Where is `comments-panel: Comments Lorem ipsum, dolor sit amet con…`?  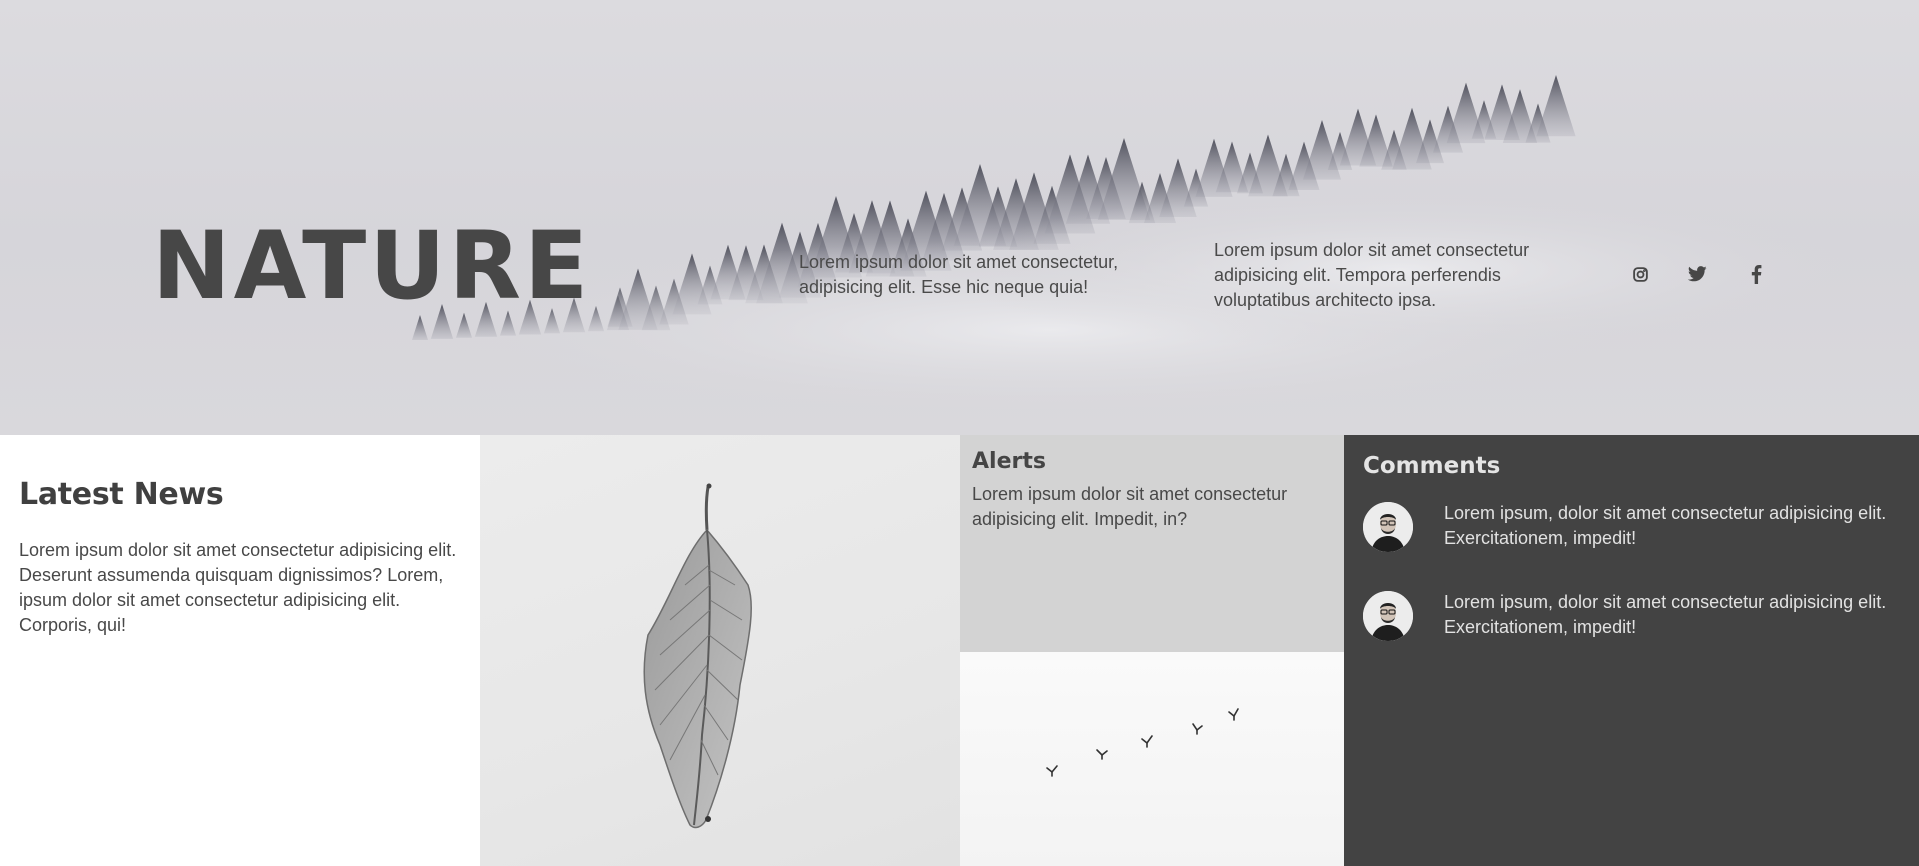 comments-panel: Comments Lorem ipsum, dolor sit amet con… is located at coordinates (1631, 650).